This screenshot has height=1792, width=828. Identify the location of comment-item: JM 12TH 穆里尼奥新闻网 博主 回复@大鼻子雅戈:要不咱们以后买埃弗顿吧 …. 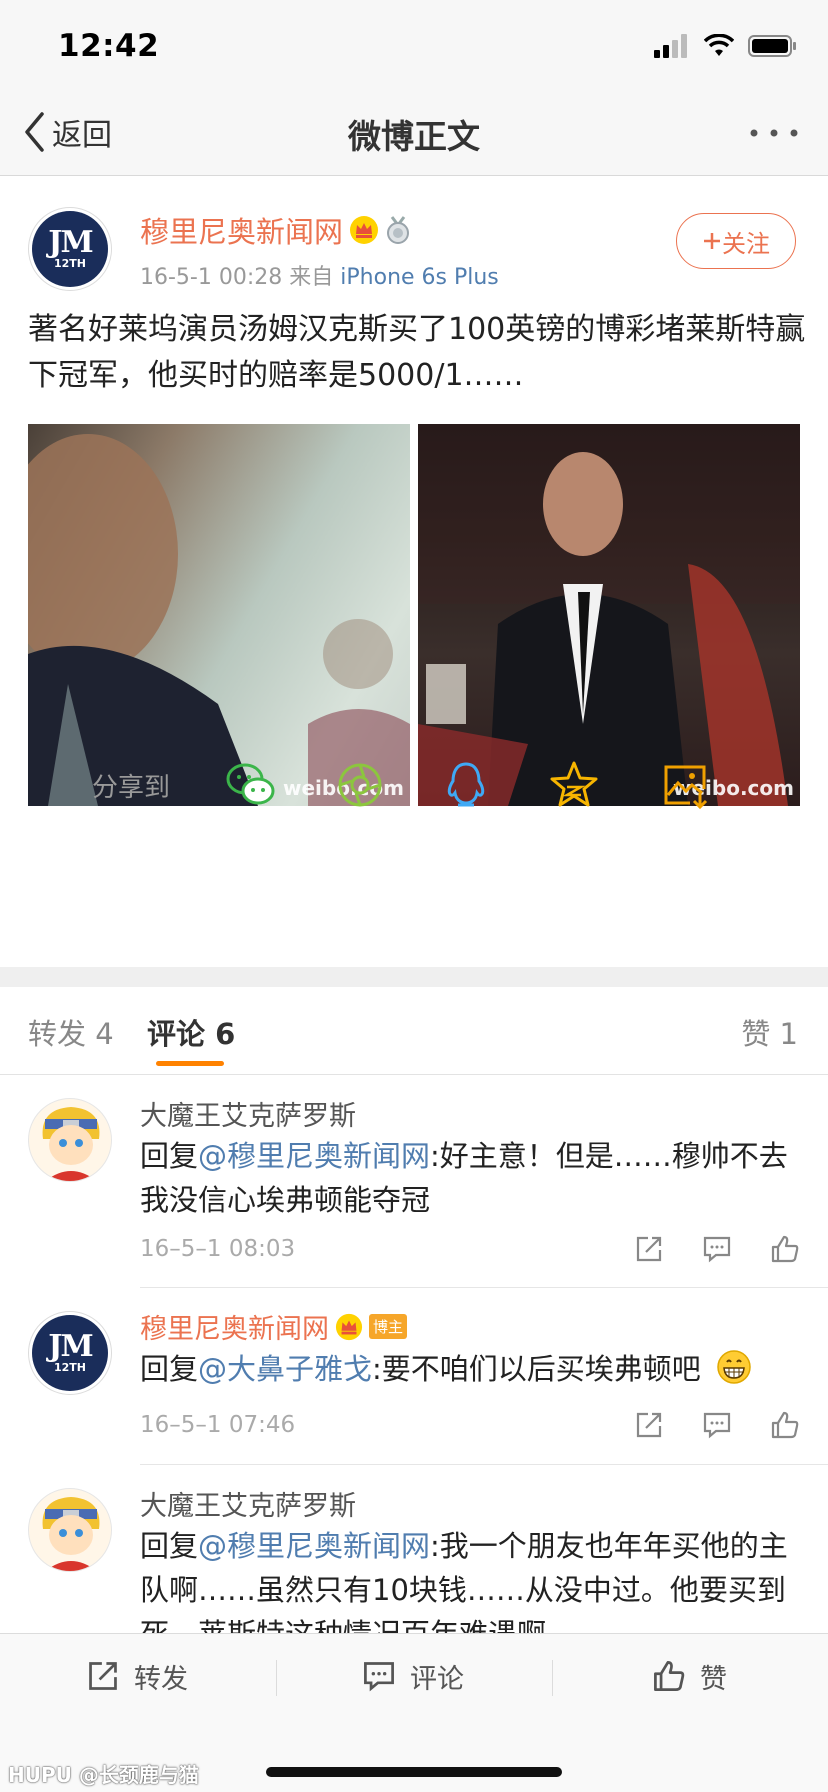
(414, 1377).